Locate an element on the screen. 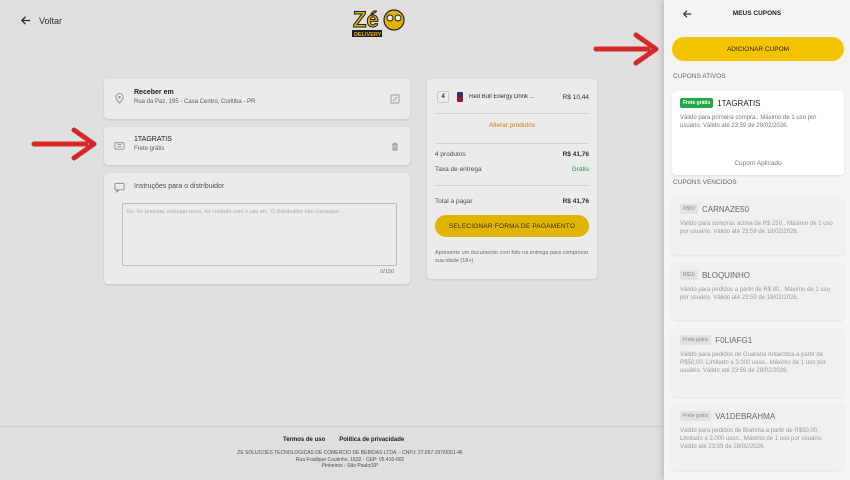  coupon-head: Frete grátis F0LIAFG1 is located at coordinates (716, 340).